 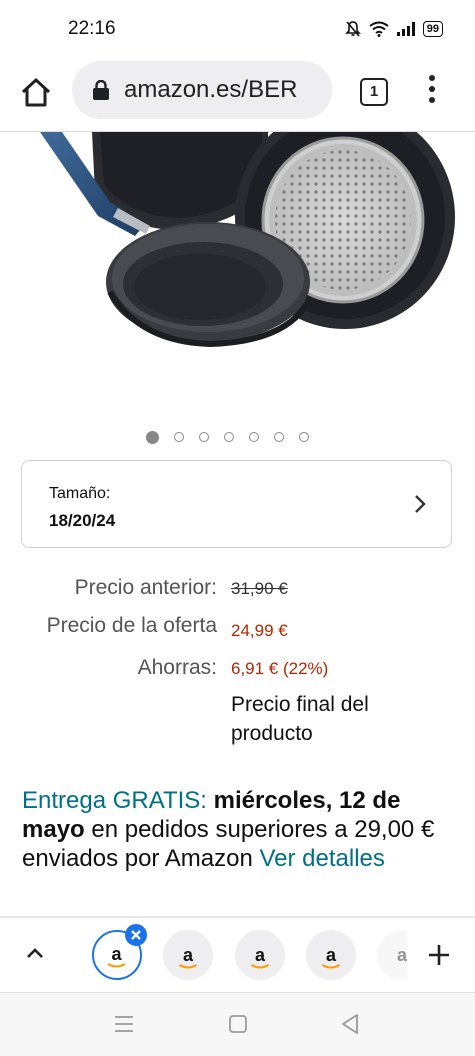 I want to click on carousel-indicator, so click(x=227, y=437).